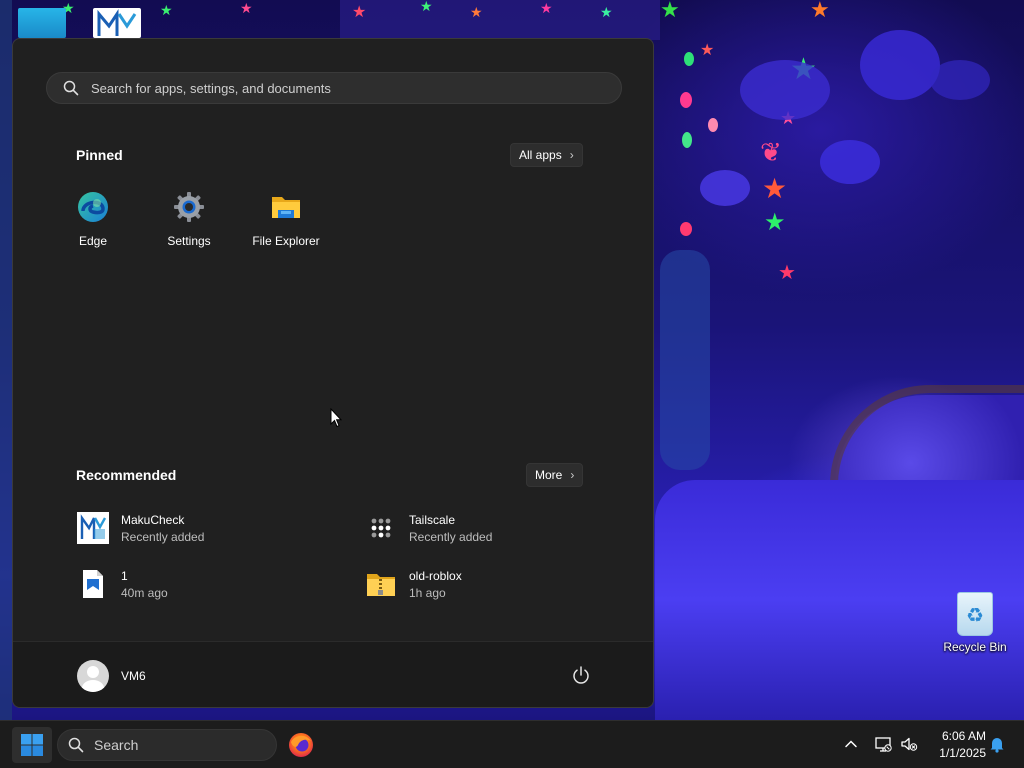 The image size is (1024, 768). Describe the element at coordinates (381, 584) in the screenshot. I see `zip-folder-icon` at that location.